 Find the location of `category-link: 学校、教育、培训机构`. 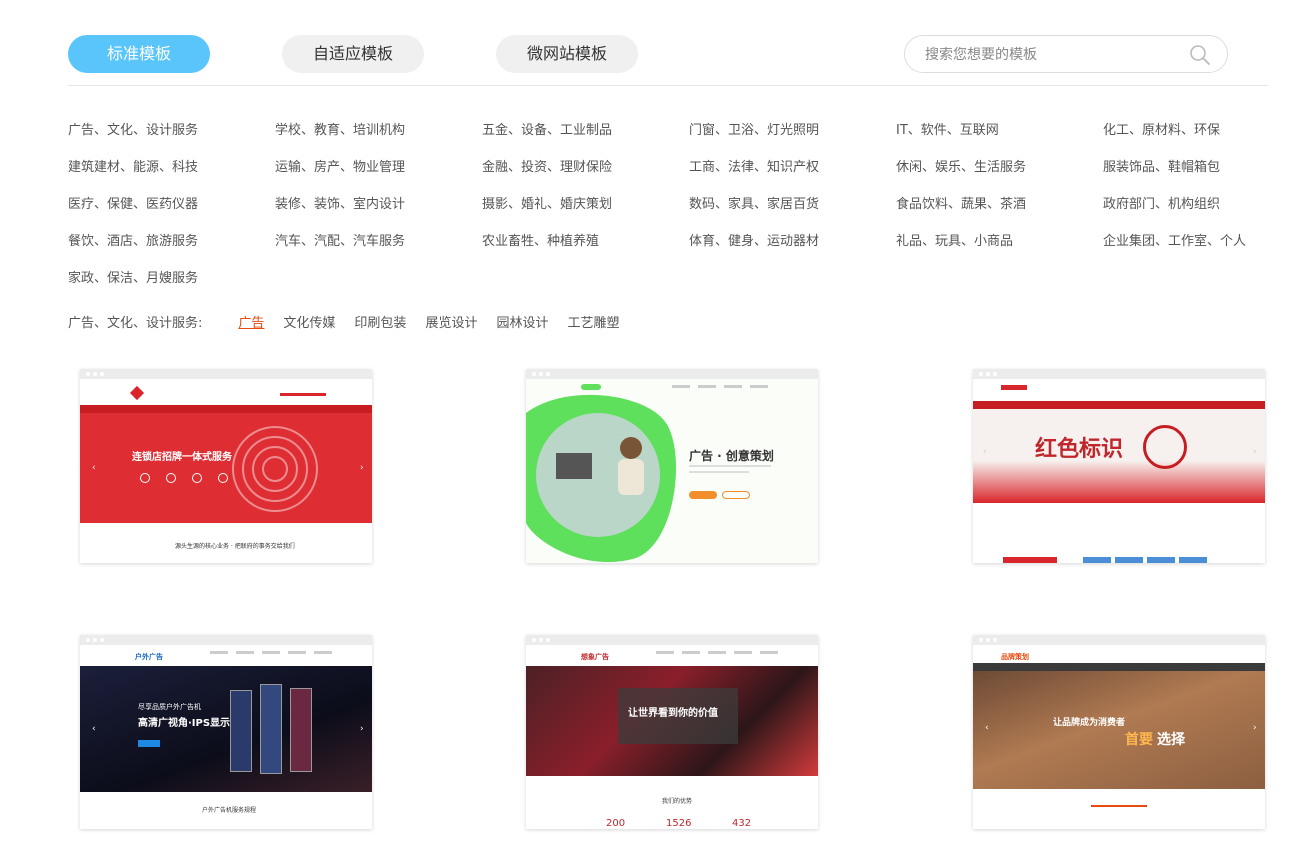

category-link: 学校、教育、培训机构 is located at coordinates (378, 139).